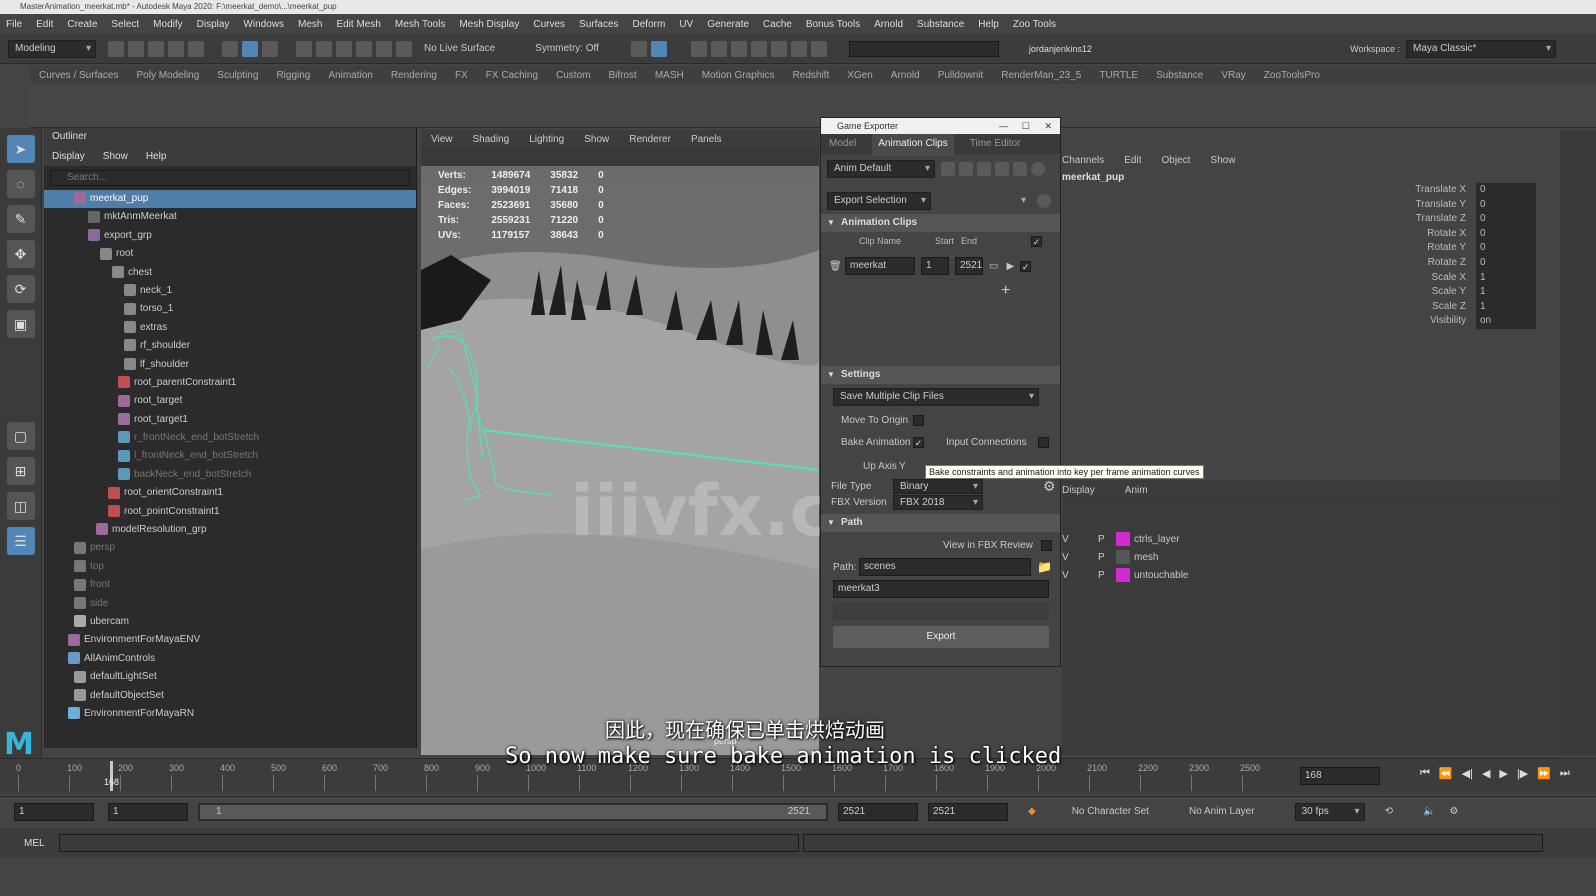  Describe the element at coordinates (310, 24) in the screenshot. I see `menu-item-mesh: Mesh` at that location.